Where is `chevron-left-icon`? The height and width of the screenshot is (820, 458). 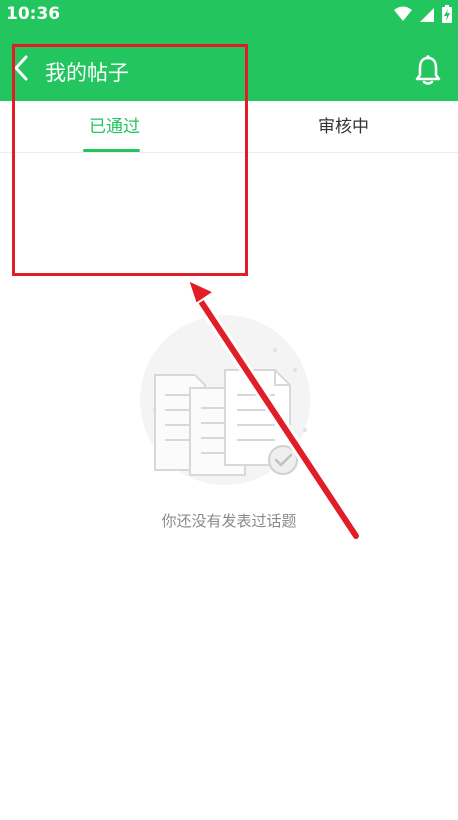
chevron-left-icon is located at coordinates (21, 68).